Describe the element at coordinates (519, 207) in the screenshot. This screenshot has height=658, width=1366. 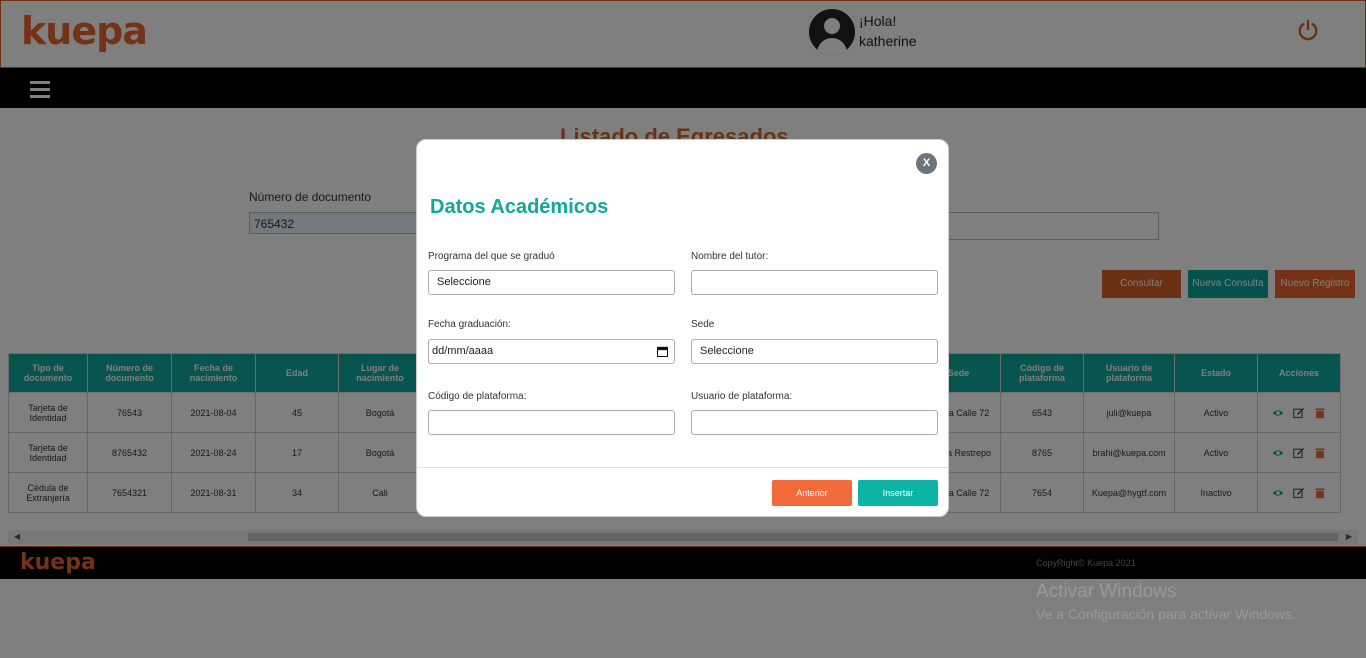
I see `modal-title: Datos Académicos` at that location.